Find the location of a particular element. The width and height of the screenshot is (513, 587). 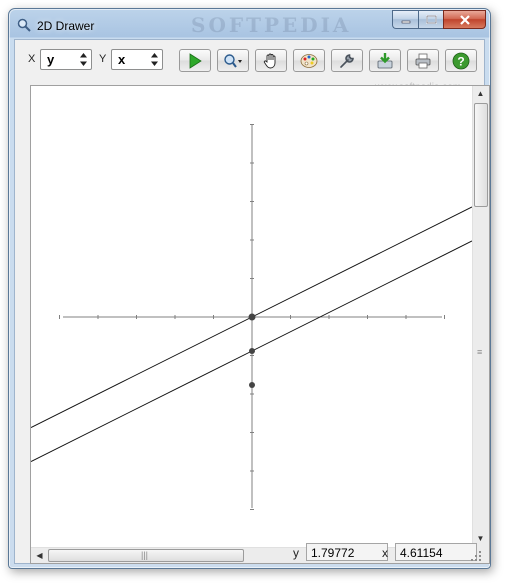

close-icon is located at coordinates (464, 19).